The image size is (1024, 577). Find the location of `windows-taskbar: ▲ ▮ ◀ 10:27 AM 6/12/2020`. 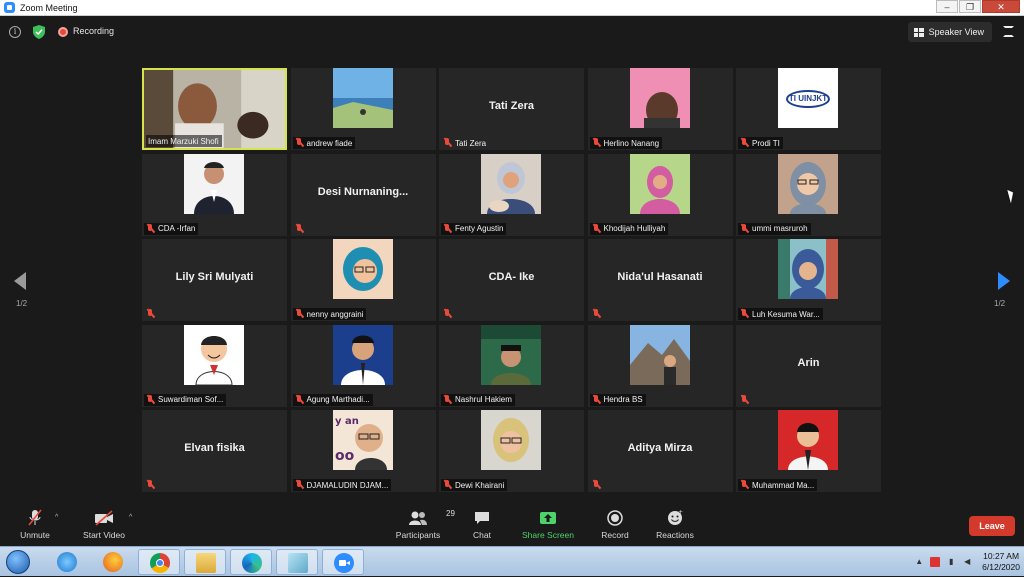

windows-taskbar: ▲ ▮ ◀ 10:27 AM 6/12/2020 is located at coordinates (512, 561).